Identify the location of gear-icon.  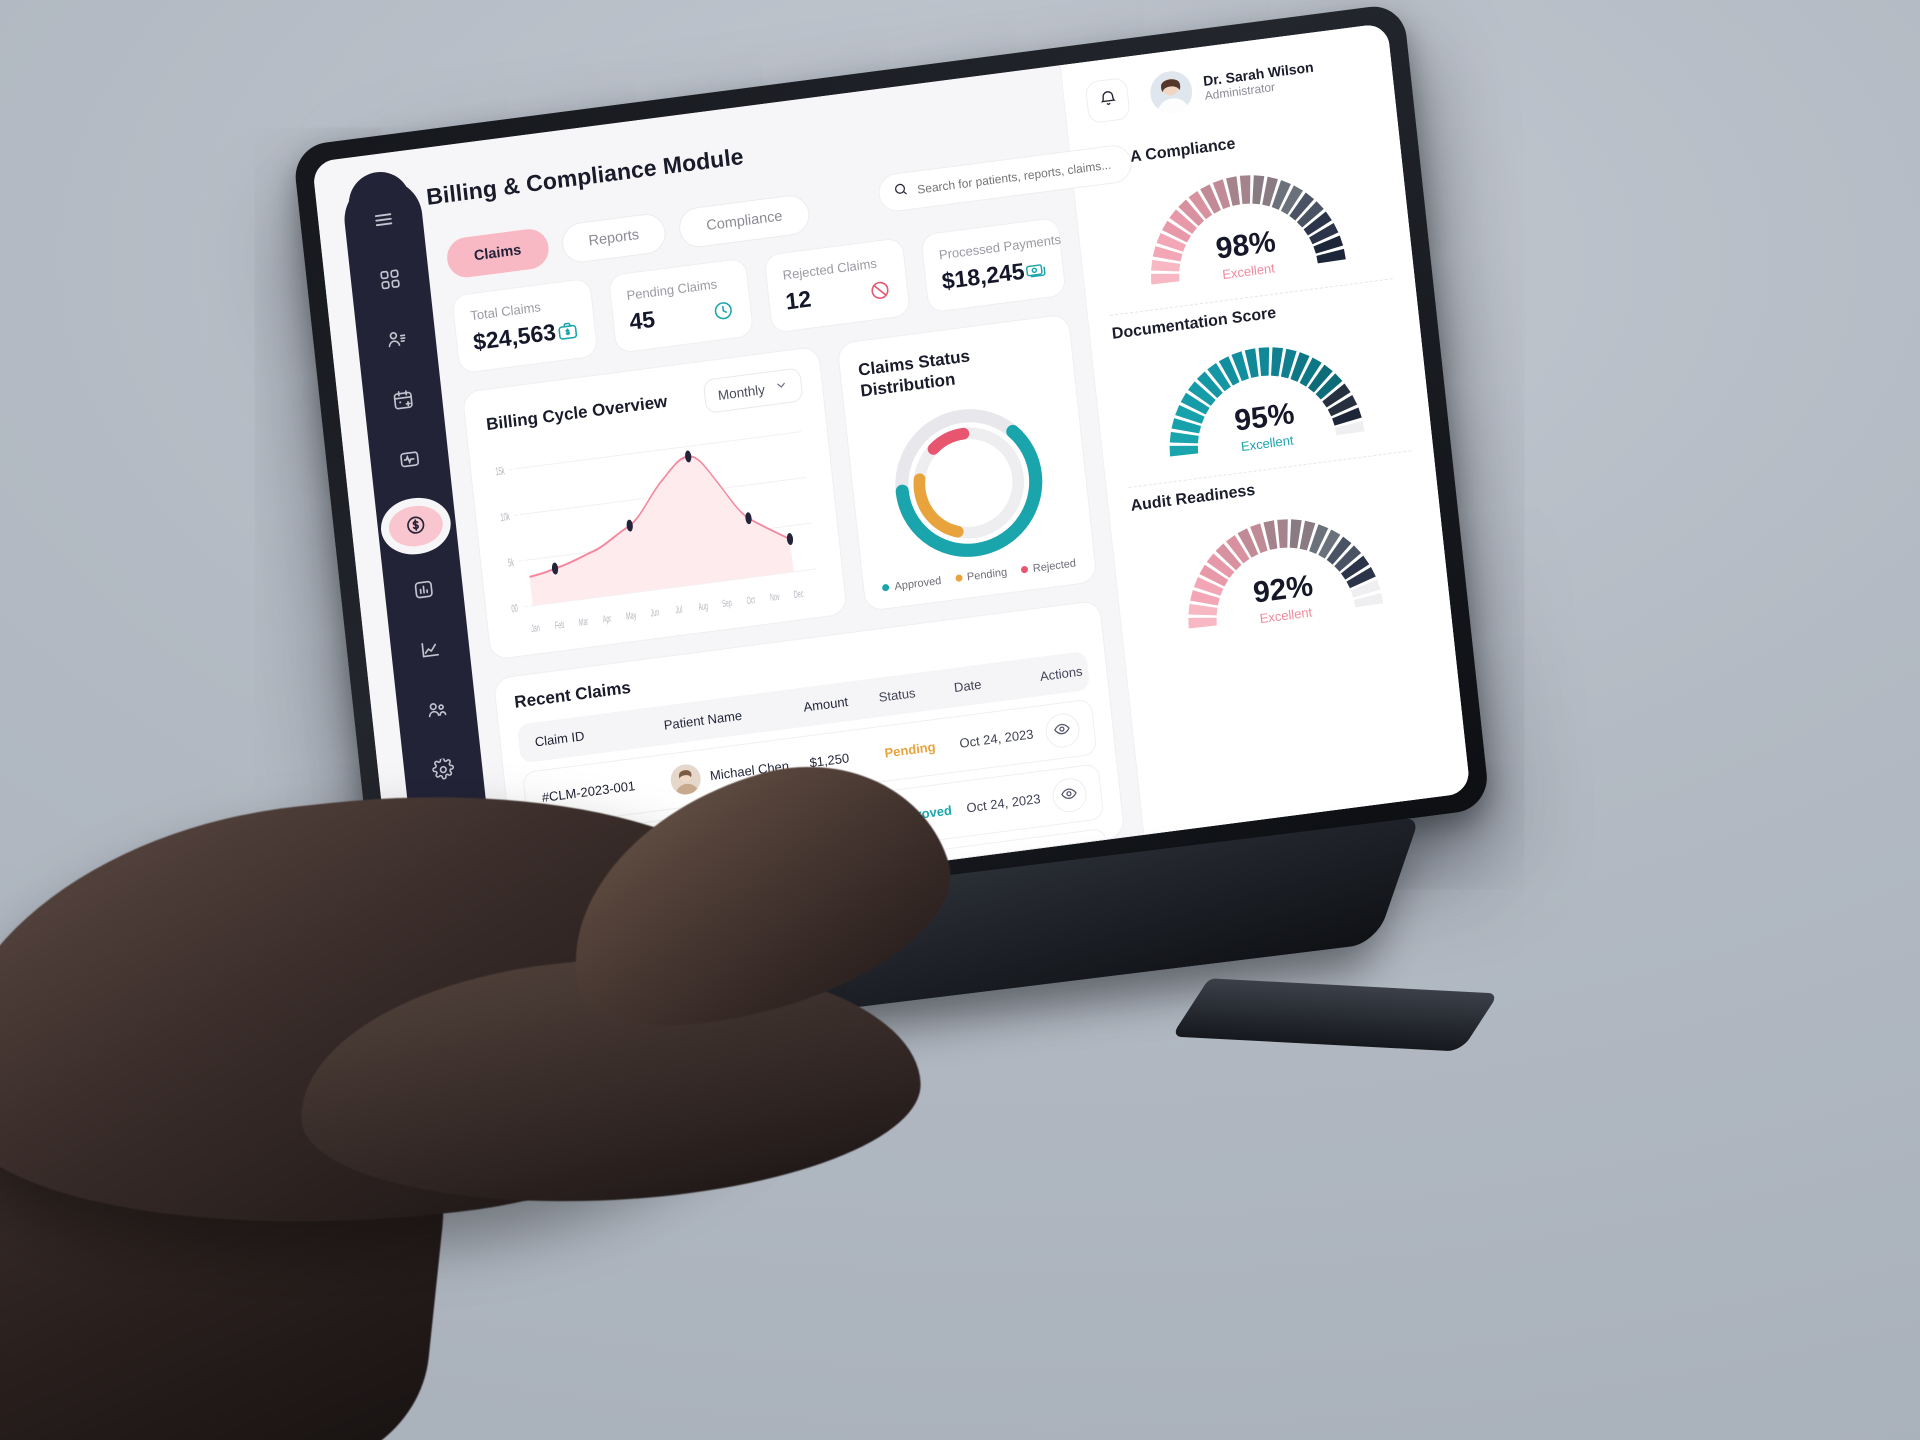
(443, 771).